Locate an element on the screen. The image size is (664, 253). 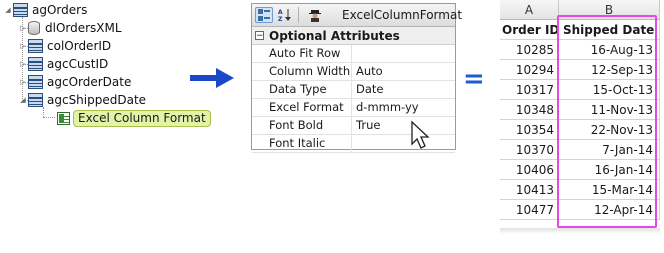
property-name: Font Italic is located at coordinates (302, 143).